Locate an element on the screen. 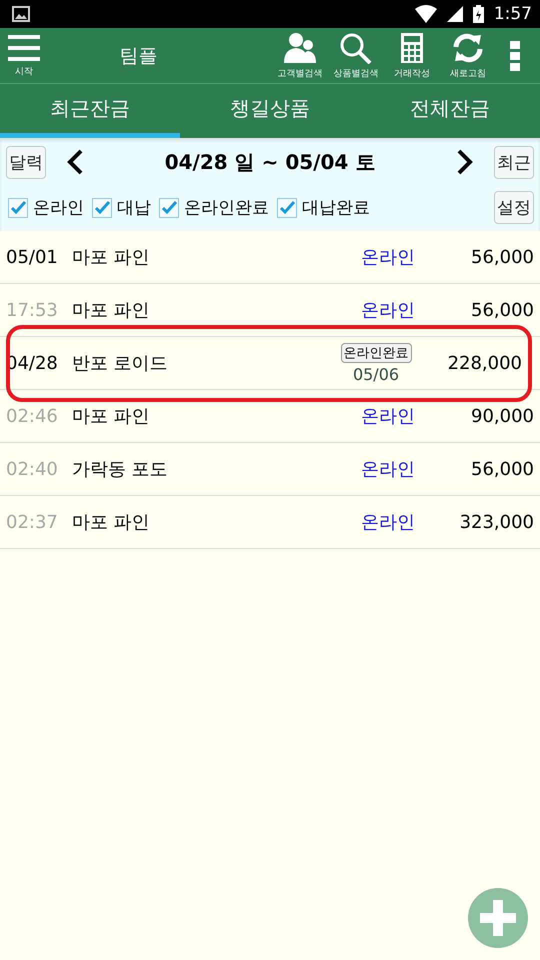 This screenshot has width=540, height=960. toolbar-button: 고객별검색 is located at coordinates (300, 56).